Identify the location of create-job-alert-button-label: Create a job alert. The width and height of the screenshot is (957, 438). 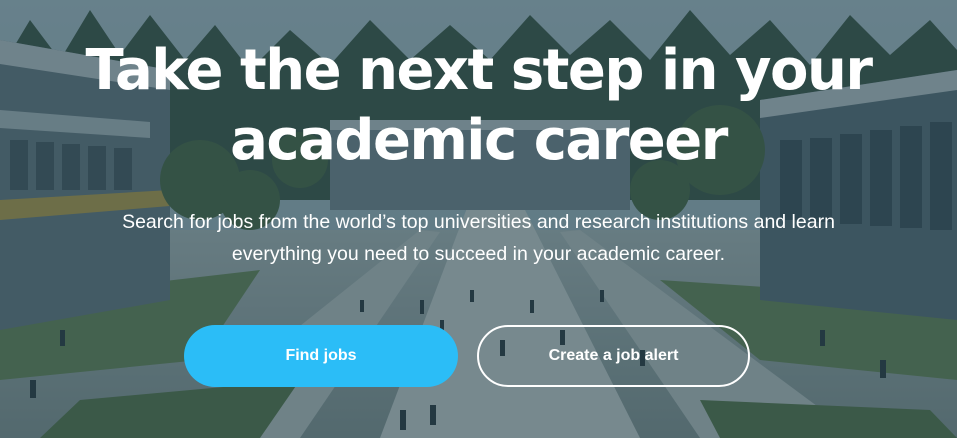
(613, 355).